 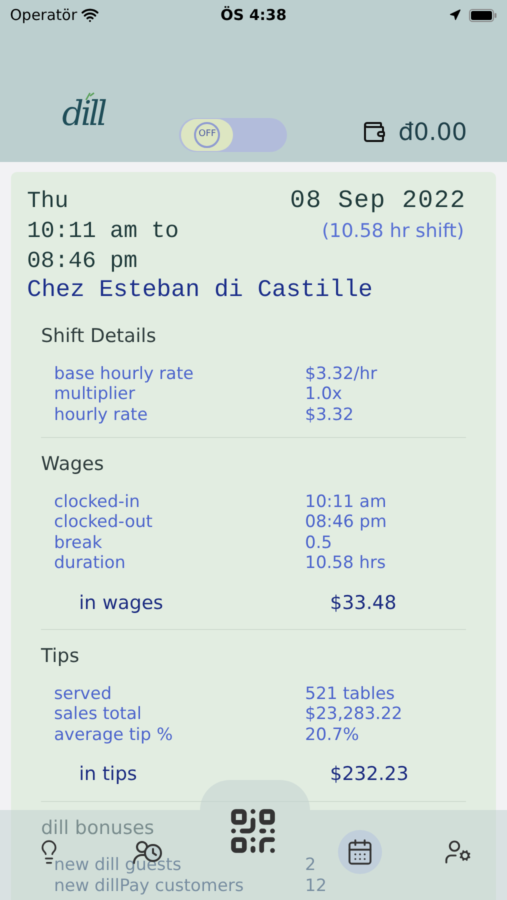 I want to click on section-heading: Tips, so click(x=60, y=656).